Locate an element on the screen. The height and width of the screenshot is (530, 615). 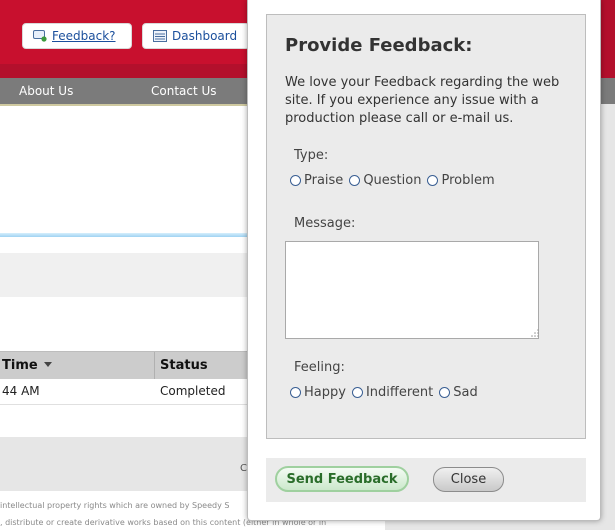
column-divider is located at coordinates (154, 366).